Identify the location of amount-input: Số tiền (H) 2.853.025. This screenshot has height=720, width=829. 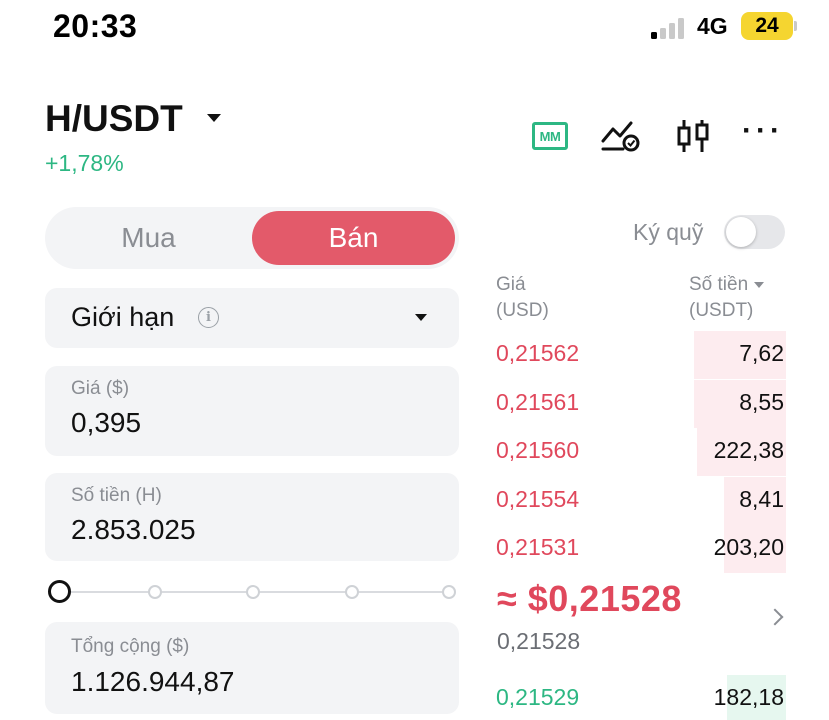
(252, 517).